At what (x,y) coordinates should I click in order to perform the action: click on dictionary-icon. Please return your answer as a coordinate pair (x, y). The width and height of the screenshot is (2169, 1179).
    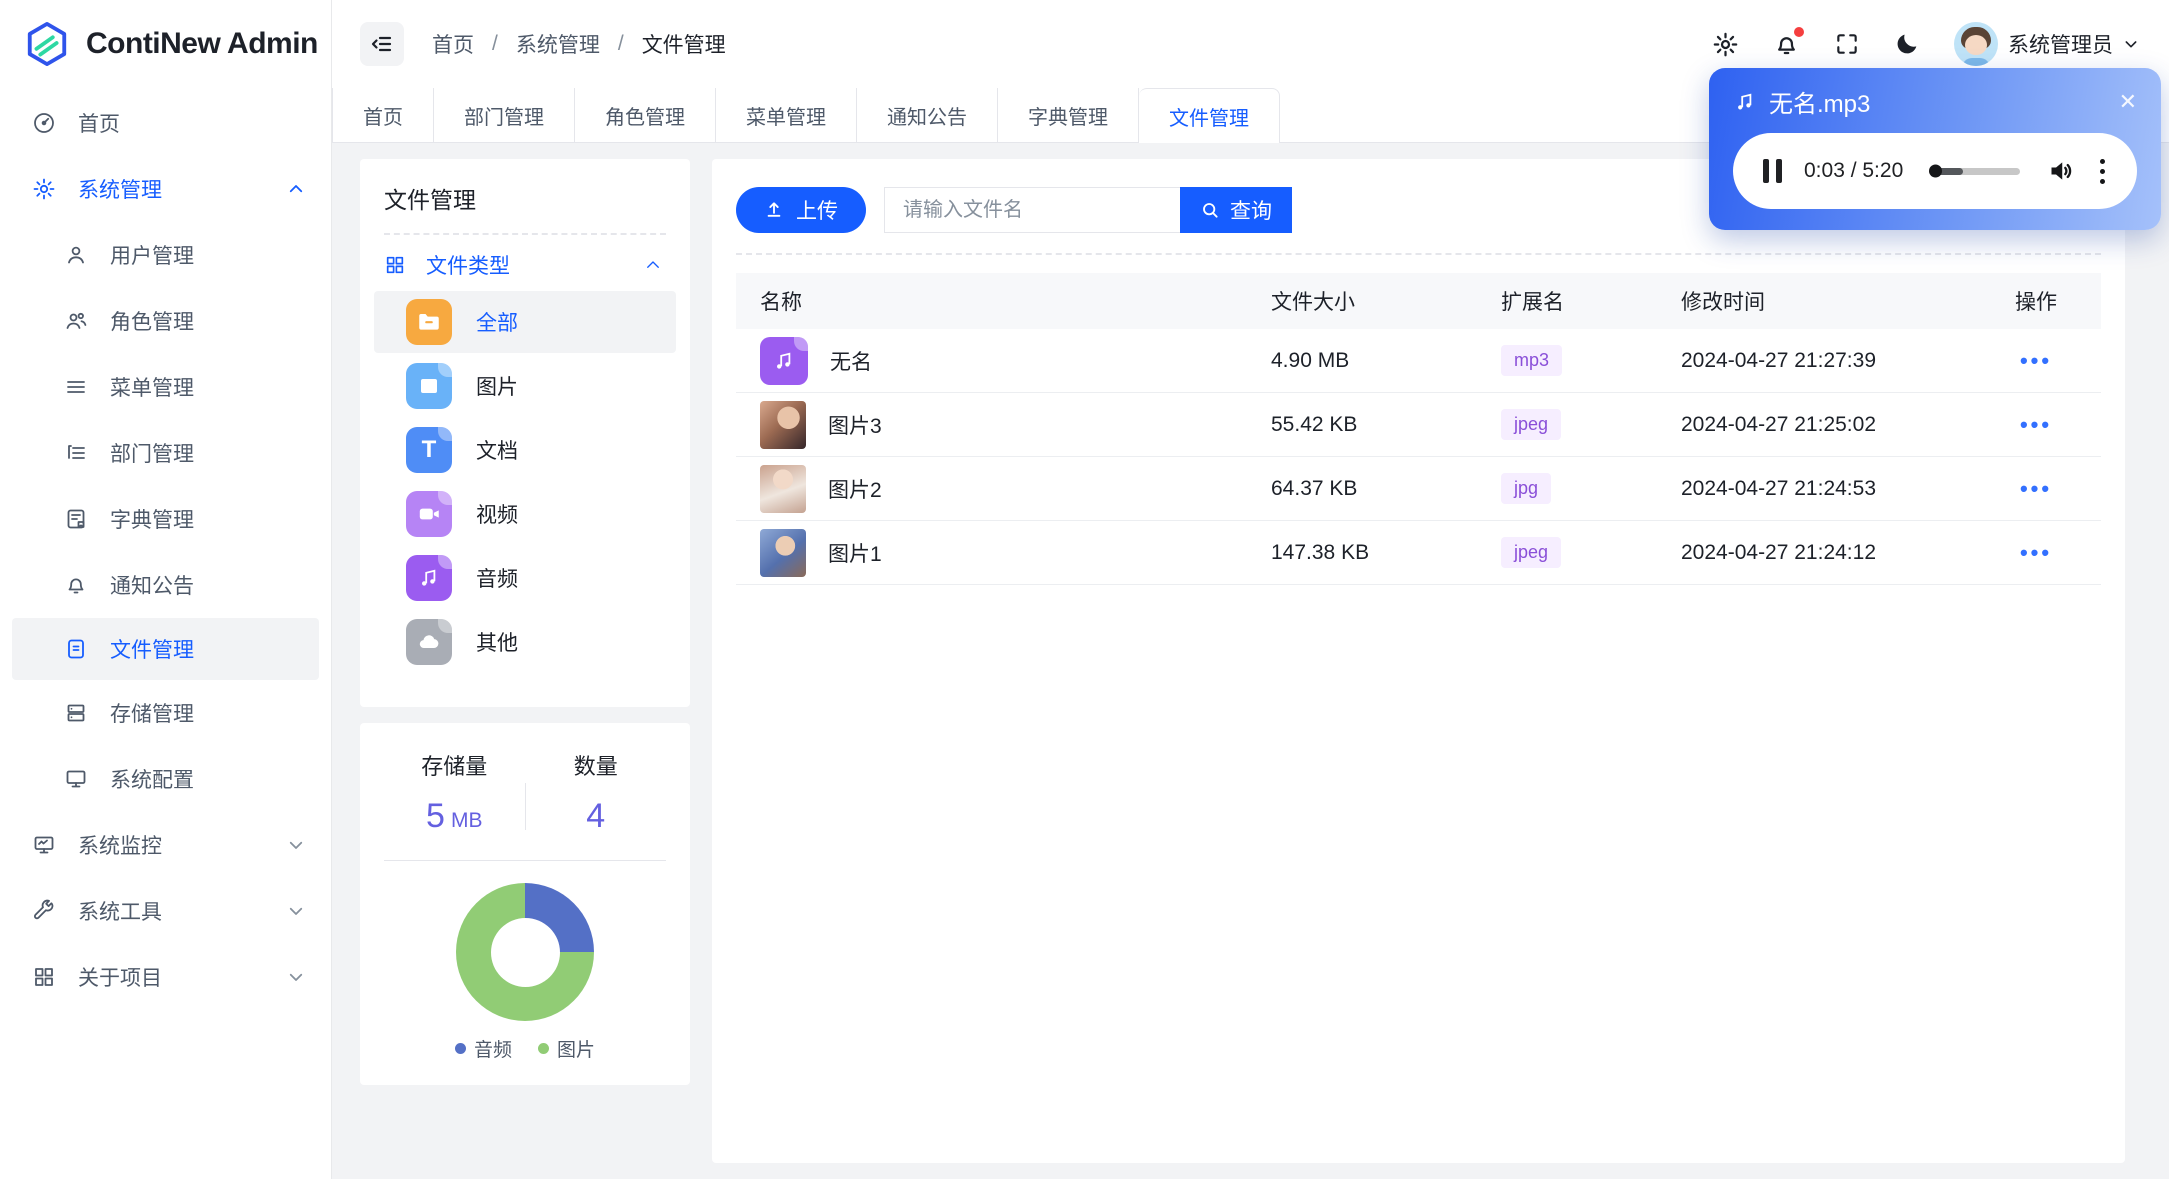
    Looking at the image, I should click on (76, 519).